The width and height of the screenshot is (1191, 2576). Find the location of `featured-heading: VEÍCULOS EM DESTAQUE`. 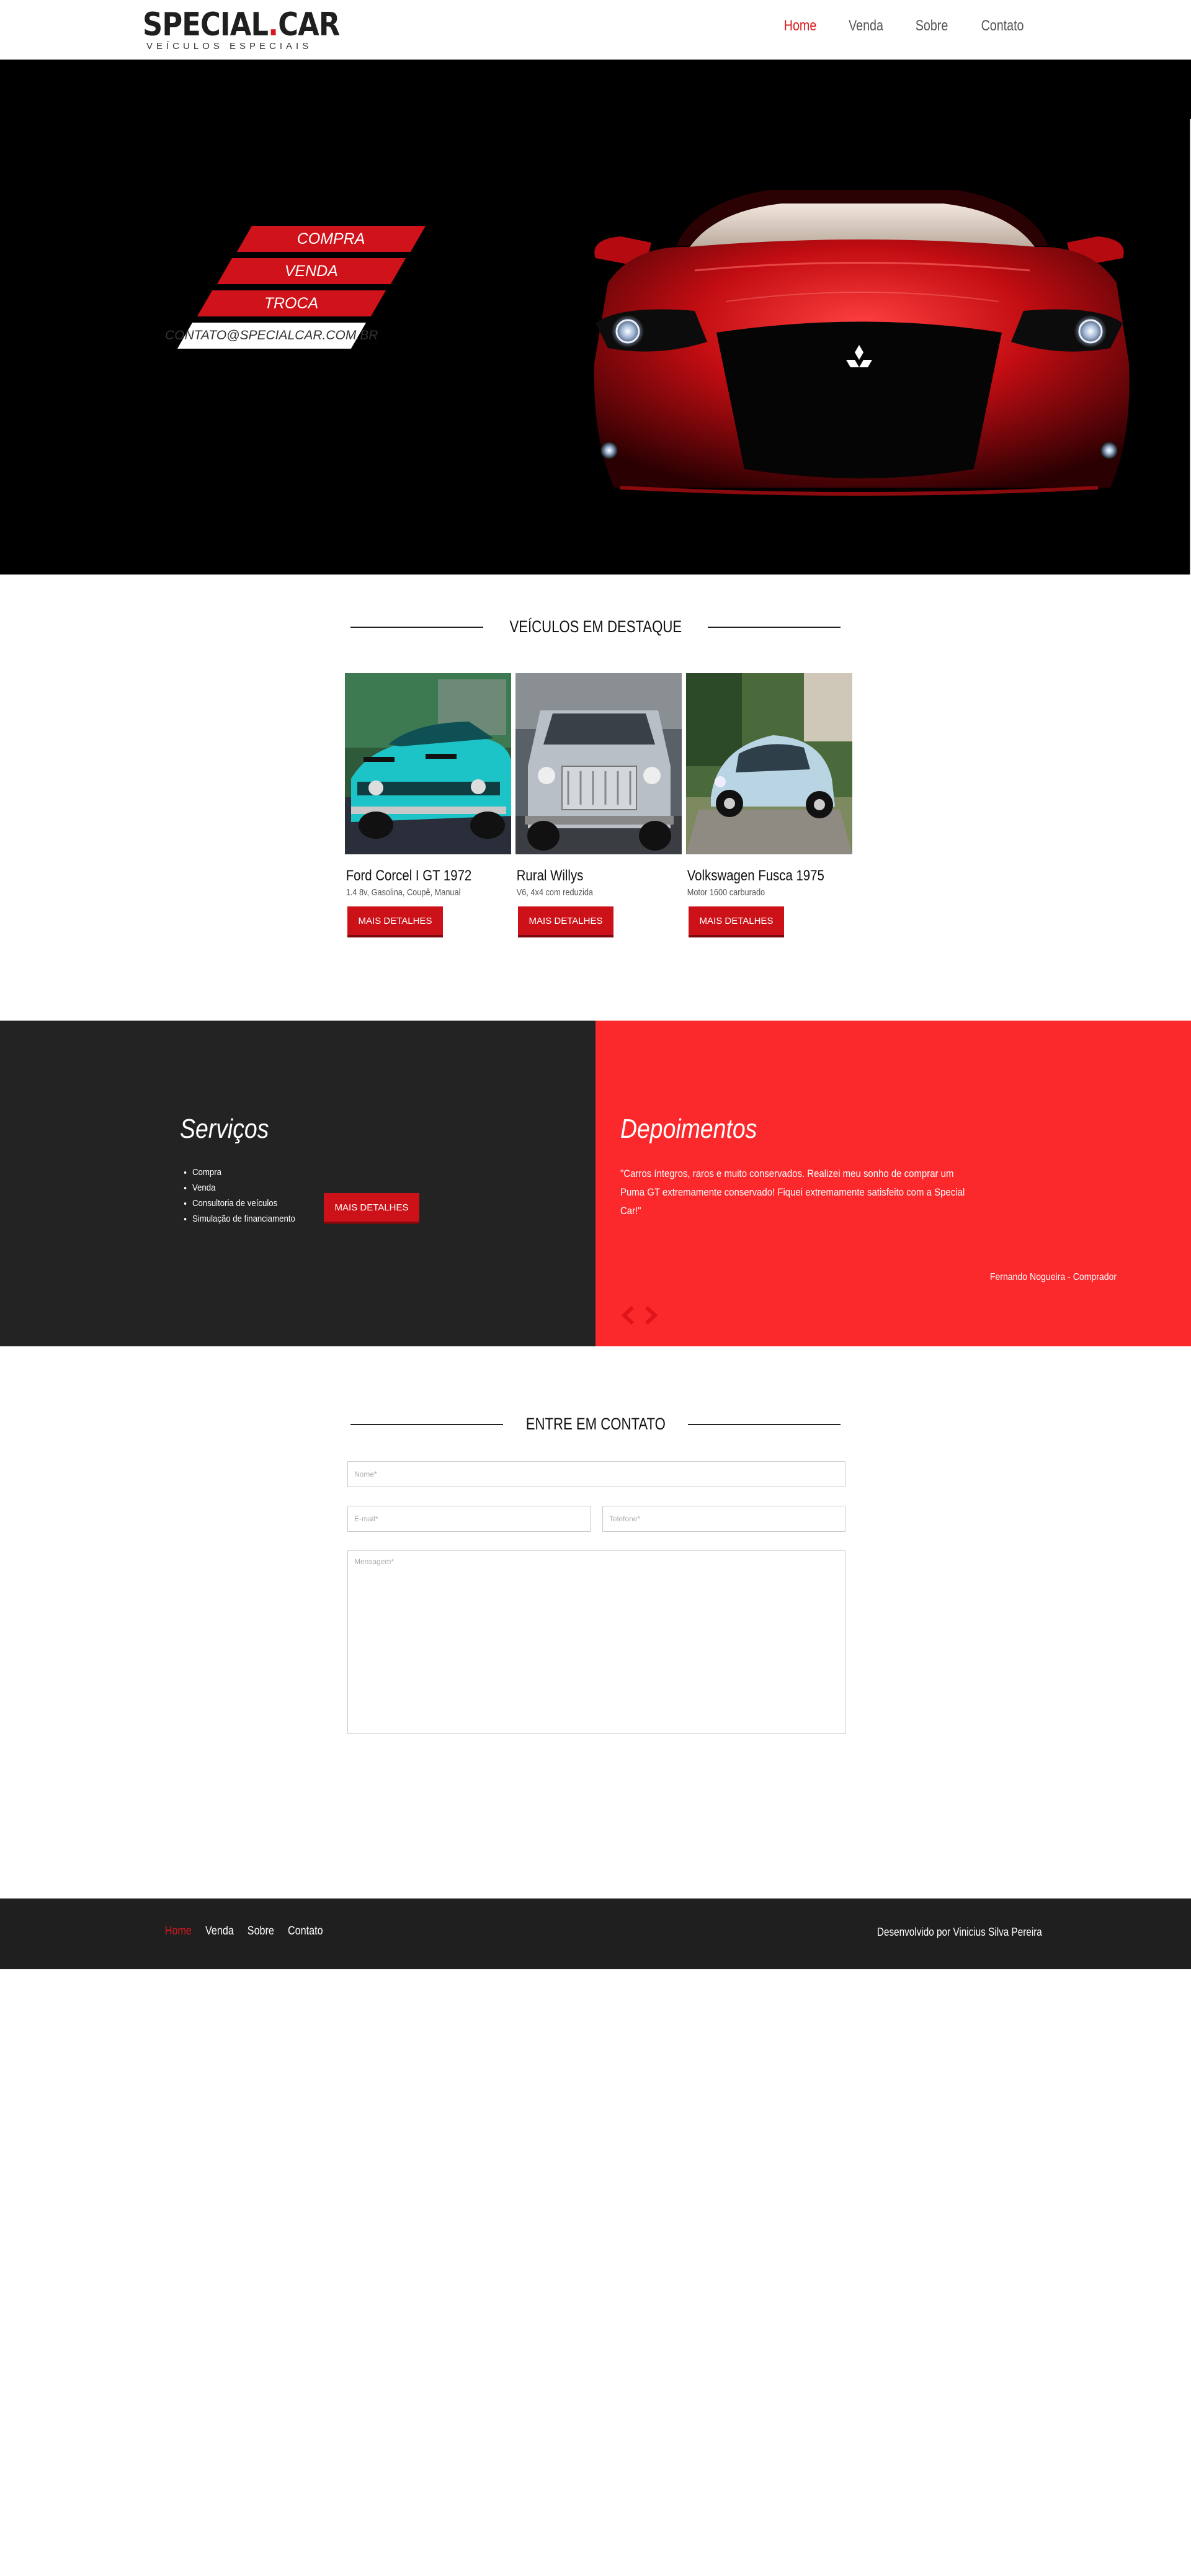

featured-heading: VEÍCULOS EM DESTAQUE is located at coordinates (595, 626).